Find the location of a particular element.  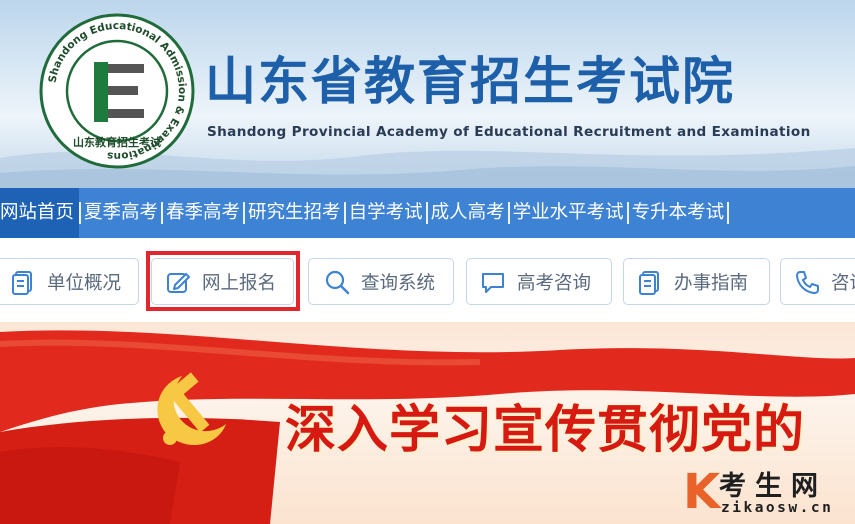

edit-icon is located at coordinates (178, 282).